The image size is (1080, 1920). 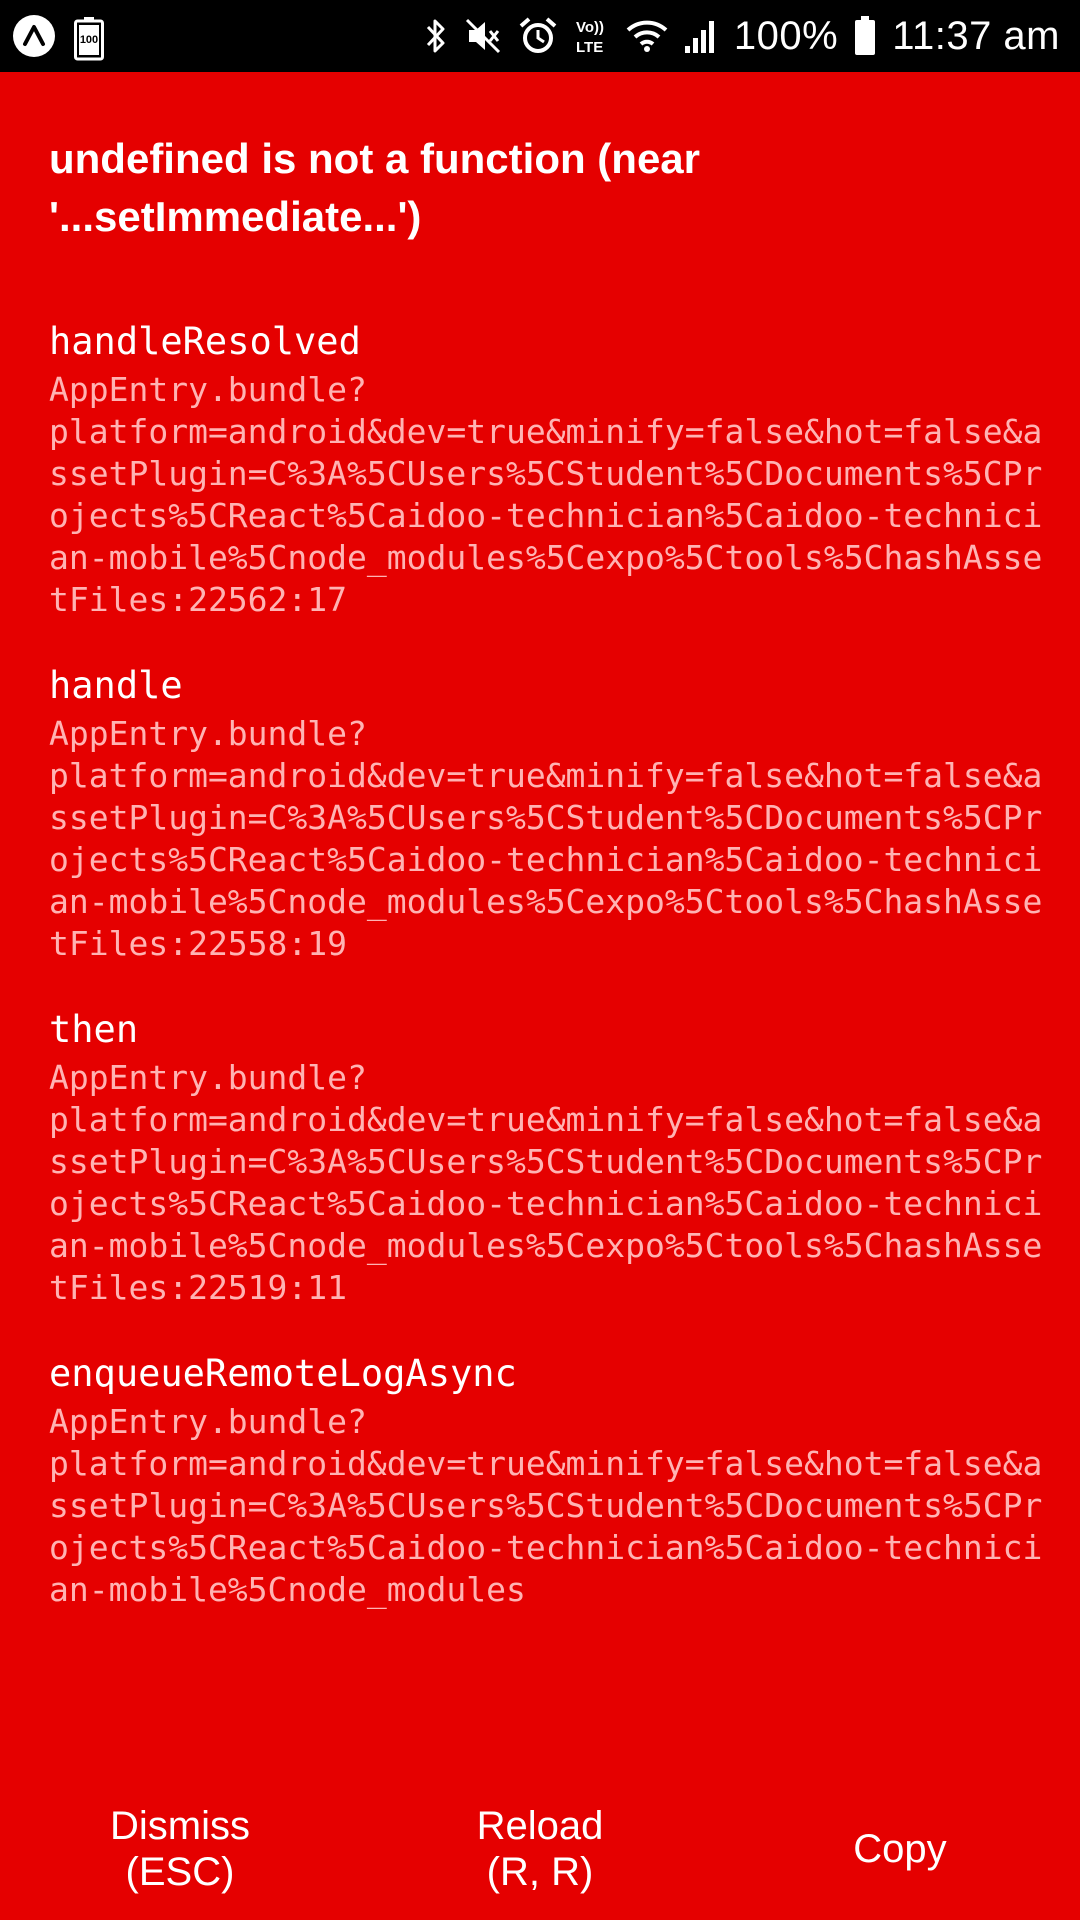 I want to click on reload-button: Reload (R, R), so click(x=540, y=1848).